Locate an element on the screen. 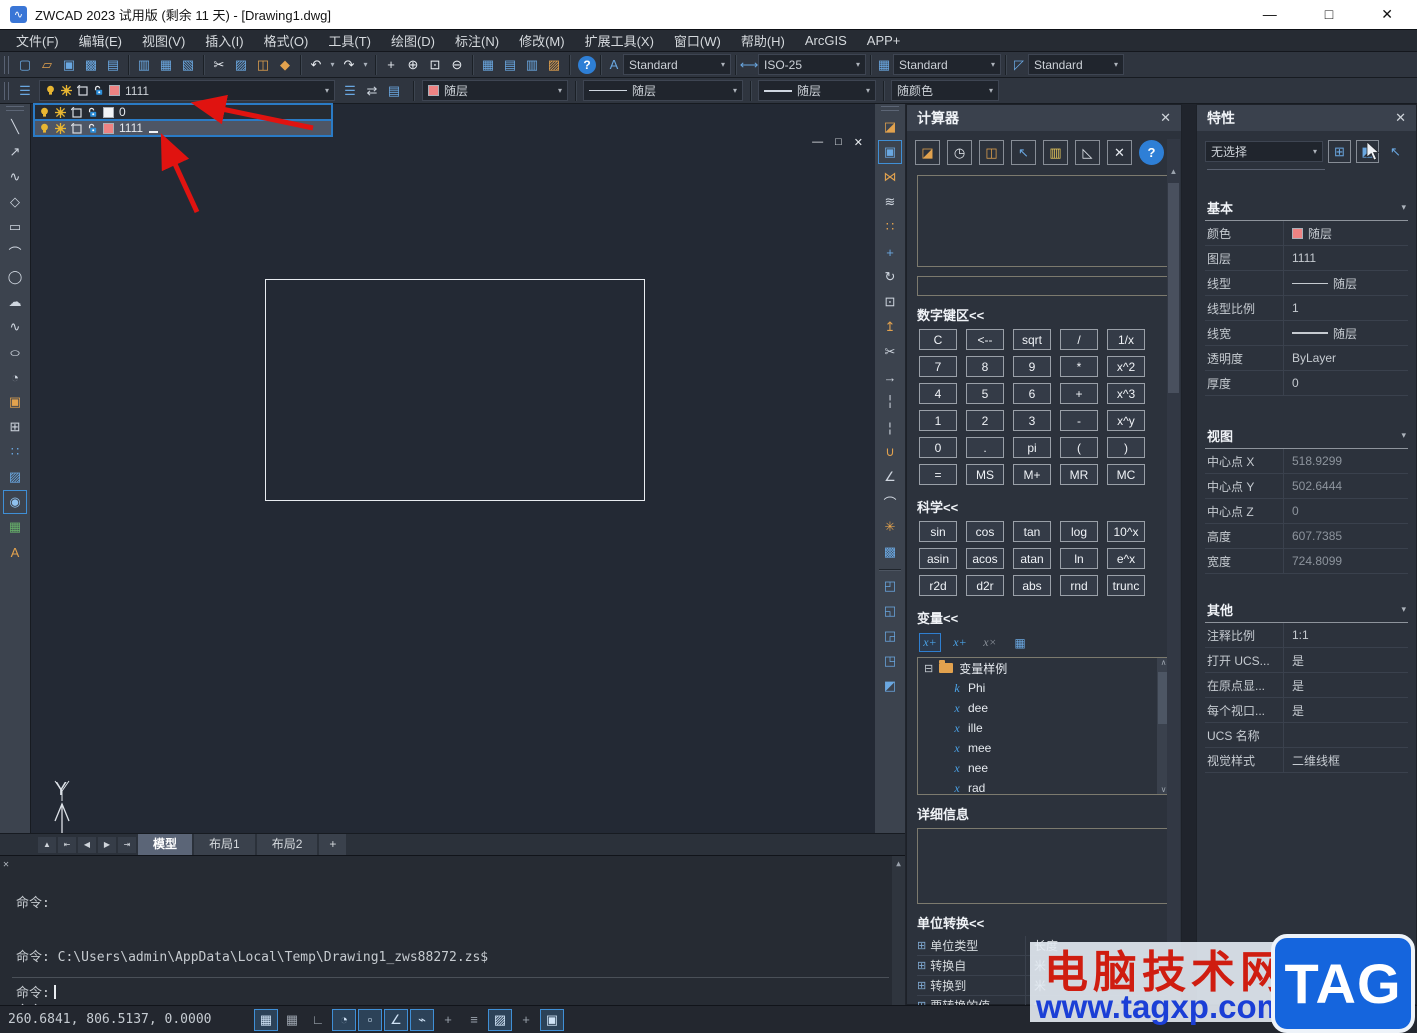 Image resolution: width=1417 pixels, height=1033 pixels. tree-item: k Phi is located at coordinates (1044, 688).